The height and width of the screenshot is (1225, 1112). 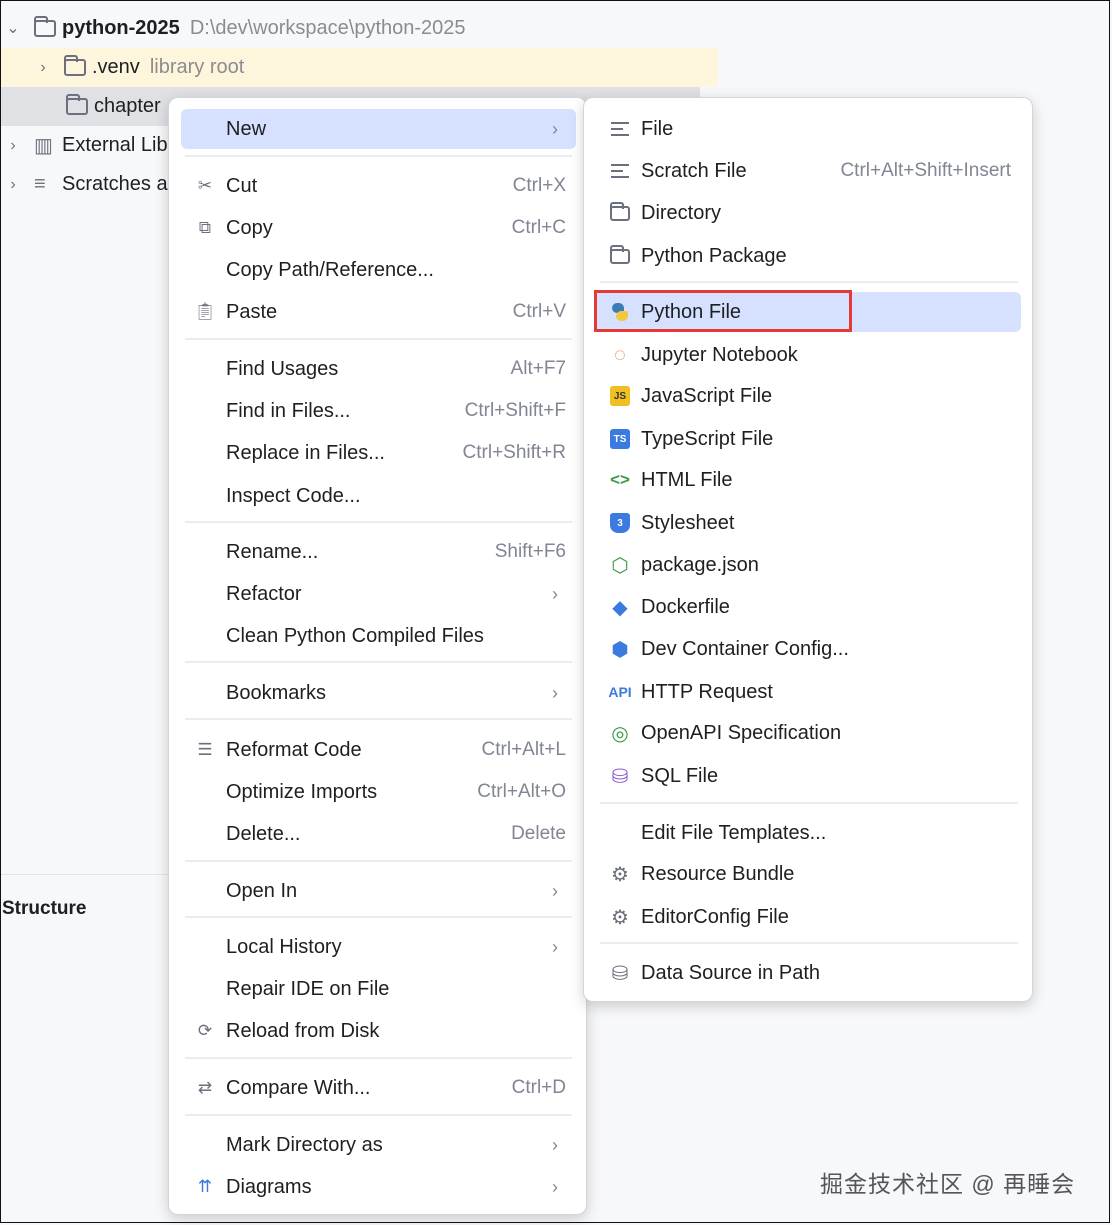 I want to click on menu-item-label: Optimize Imports, so click(x=302, y=791).